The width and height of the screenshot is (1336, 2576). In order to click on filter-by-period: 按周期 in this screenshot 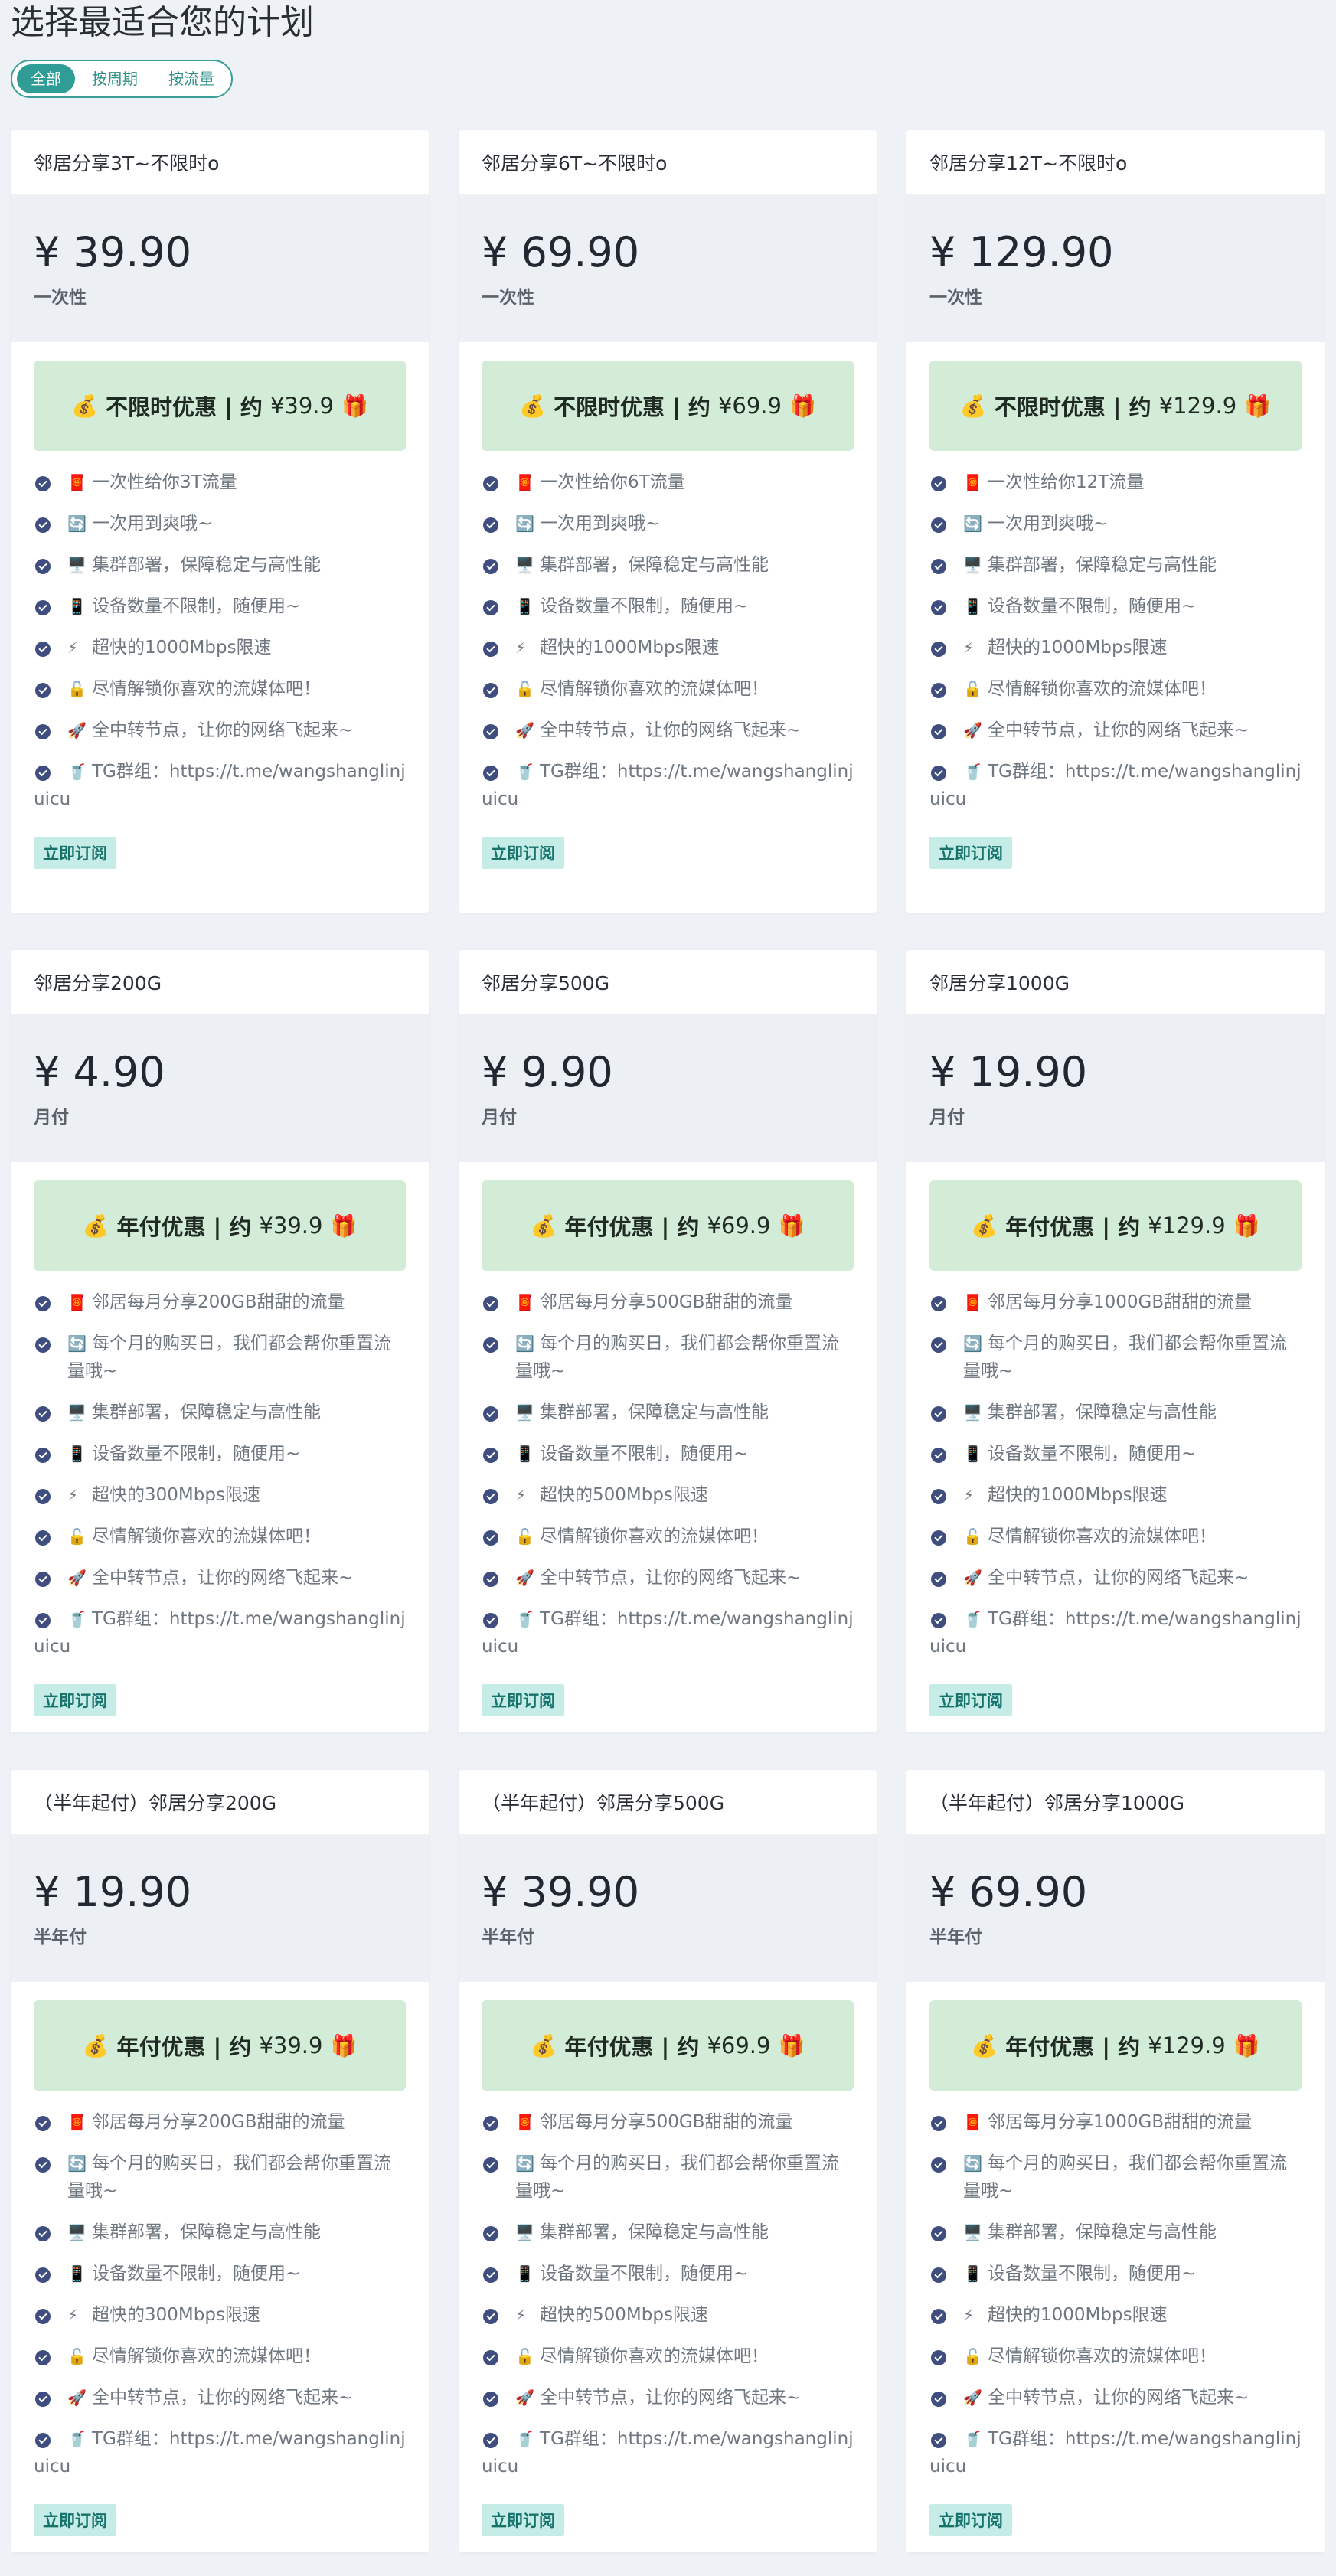, I will do `click(115, 78)`.